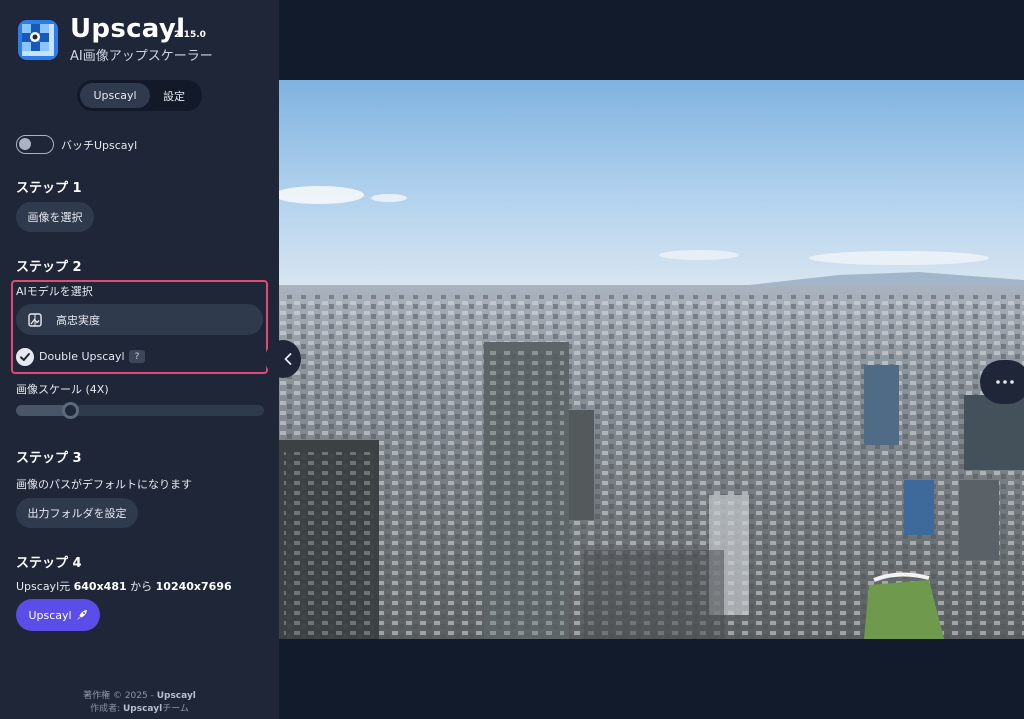 Image resolution: width=1024 pixels, height=719 pixels. What do you see at coordinates (62, 389) in the screenshot?
I see `image-scale-label: 画像スケール (4X)` at bounding box center [62, 389].